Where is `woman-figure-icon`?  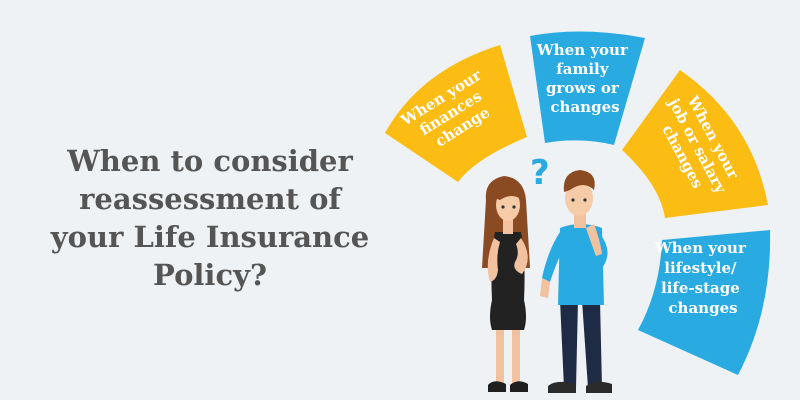 woman-figure-icon is located at coordinates (506, 284).